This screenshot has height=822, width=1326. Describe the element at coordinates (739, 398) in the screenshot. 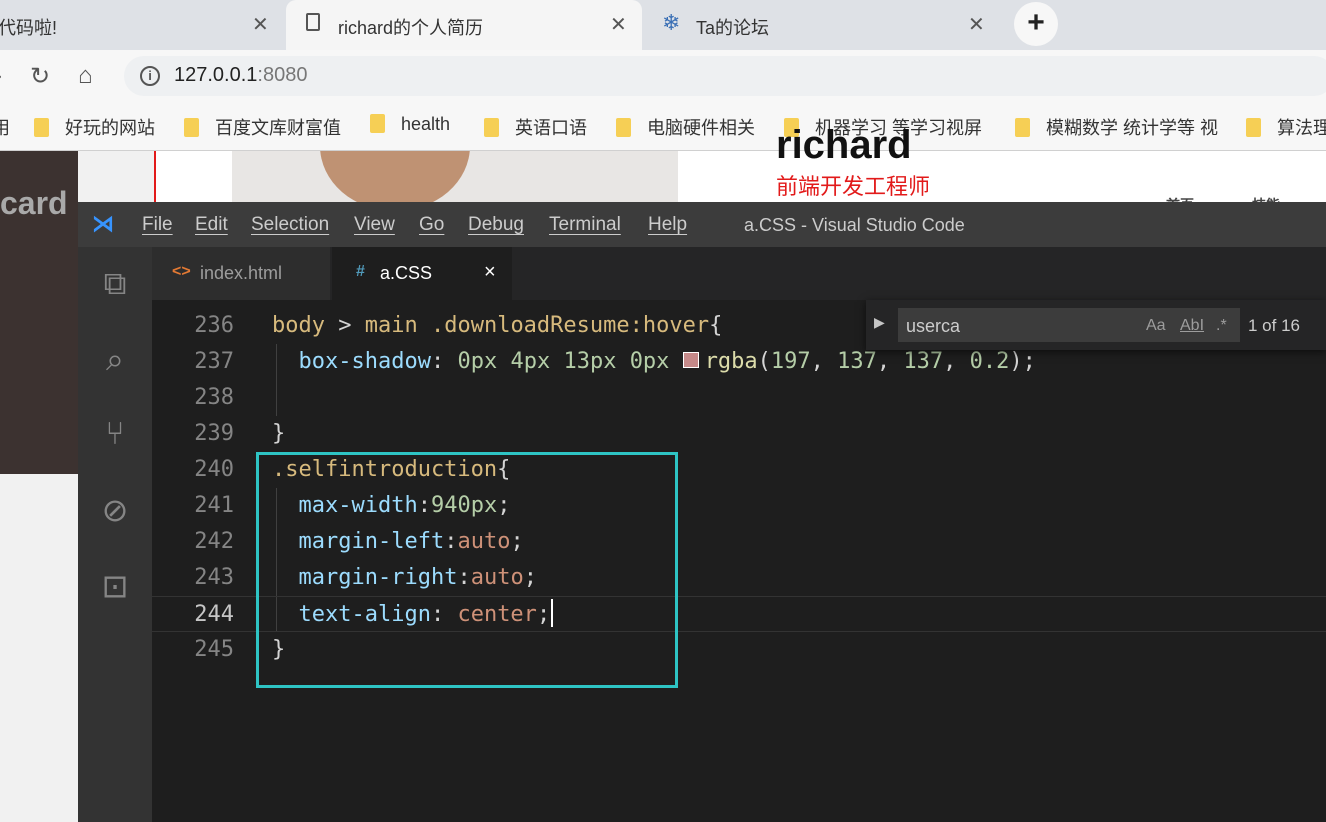

I see `code-line: 238` at that location.